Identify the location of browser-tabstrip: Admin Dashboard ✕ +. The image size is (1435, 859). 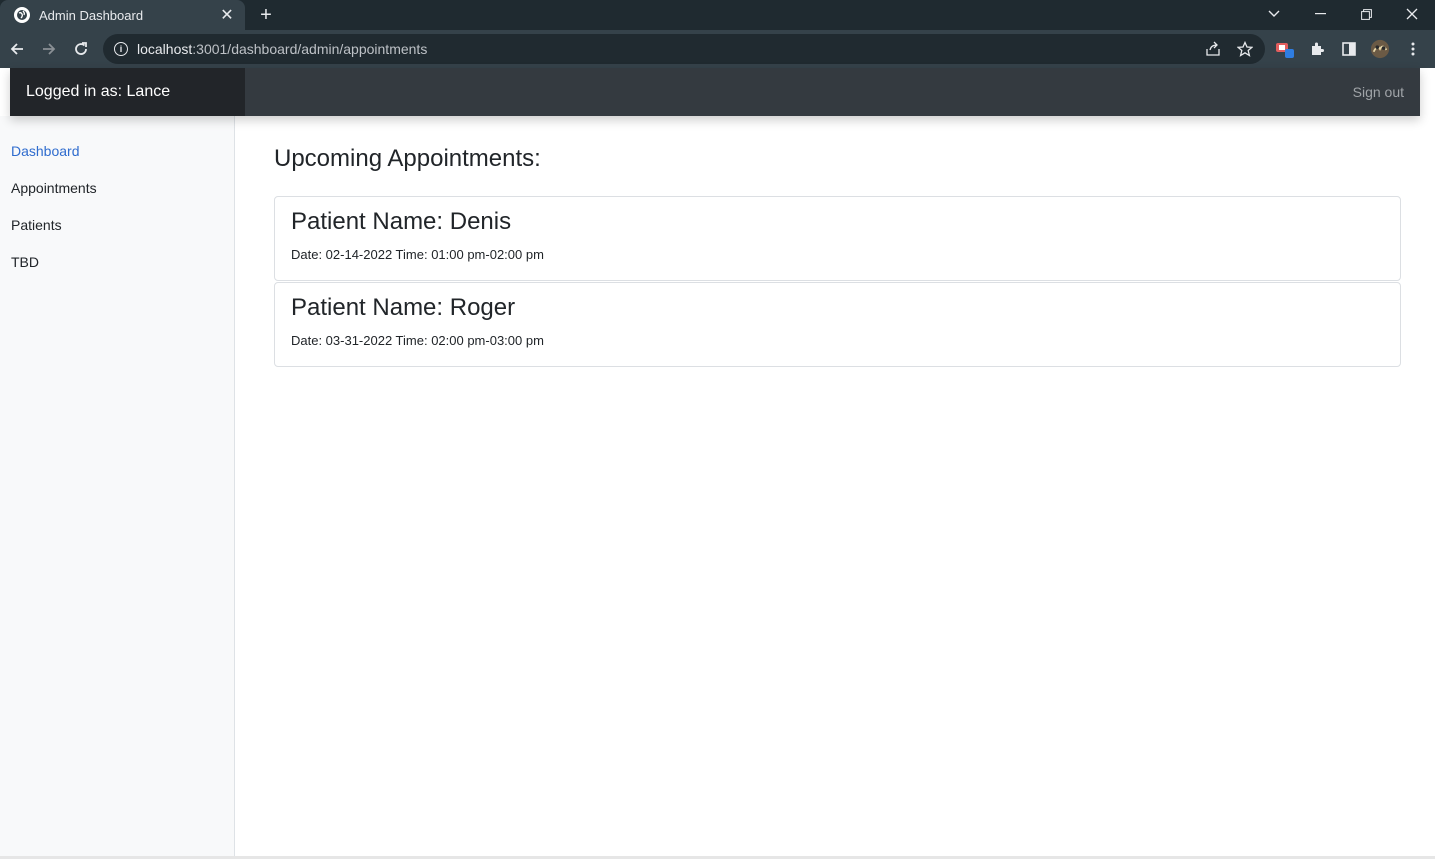
(717, 15).